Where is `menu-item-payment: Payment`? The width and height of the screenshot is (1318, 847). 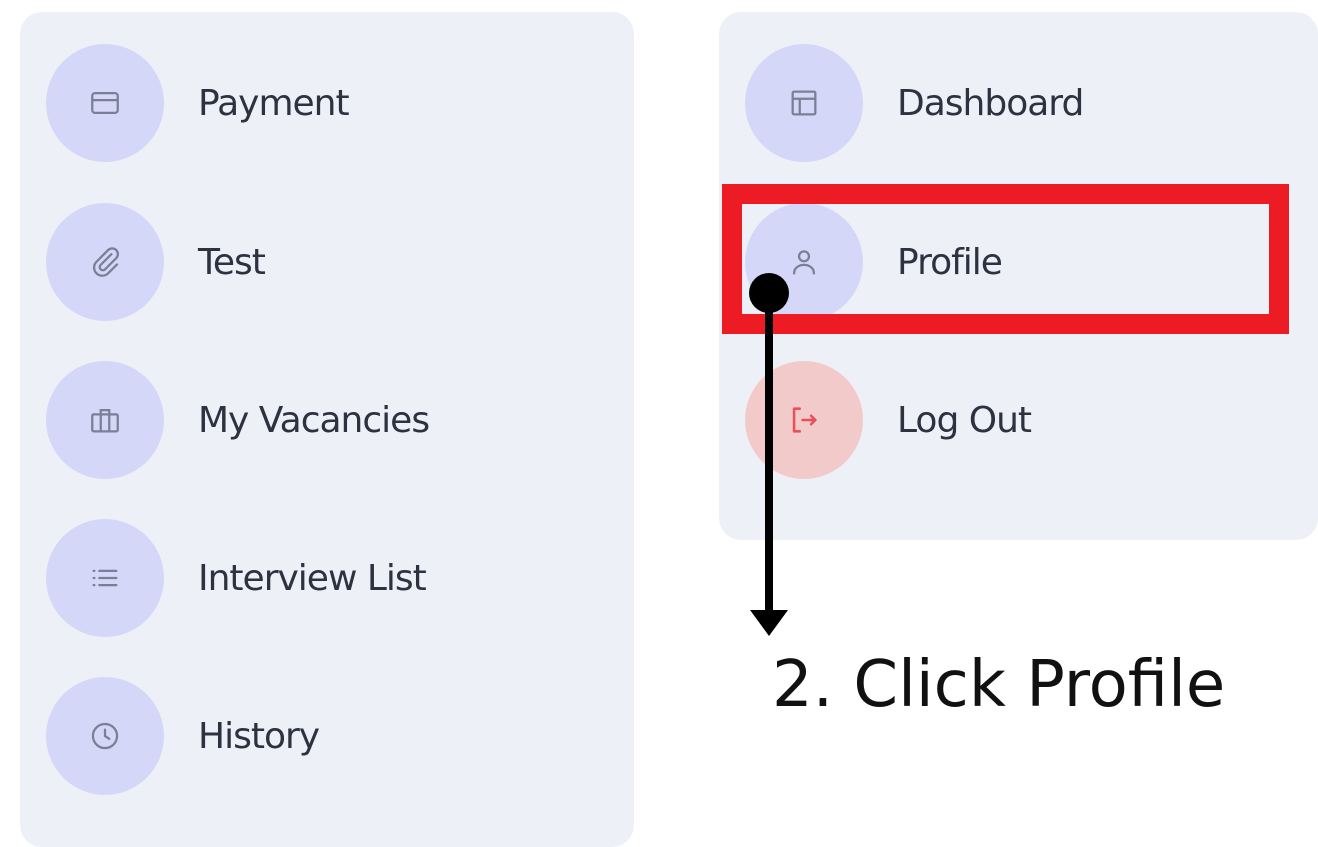 menu-item-payment: Payment is located at coordinates (198, 103).